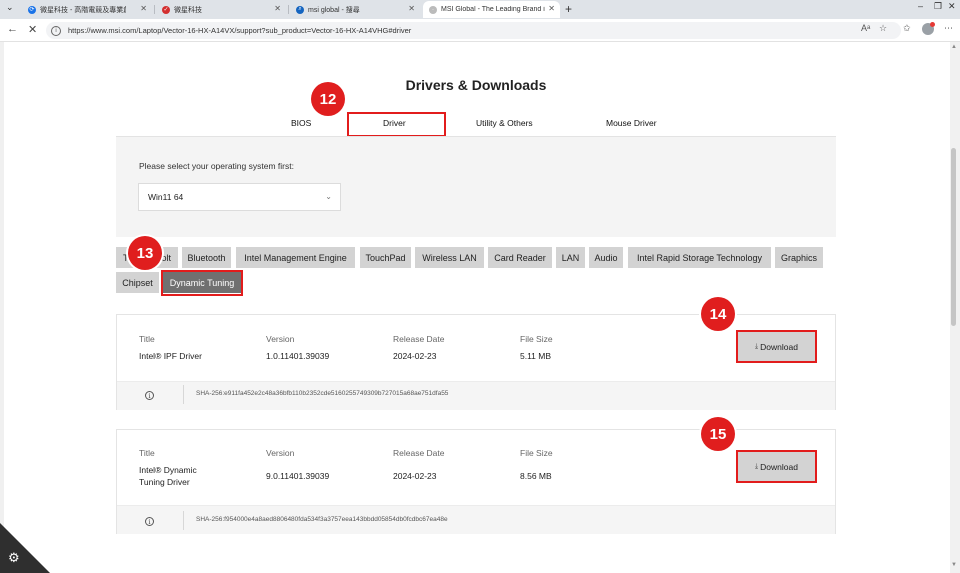 The width and height of the screenshot is (960, 573). I want to click on browser-tab-2: ✓ 微星科技 ✕, so click(221, 9).